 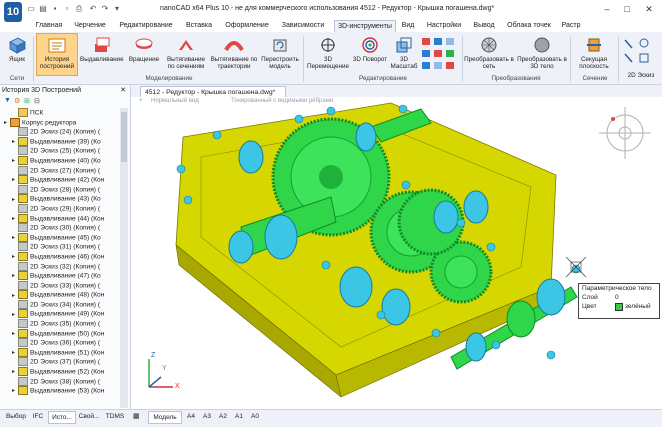 What do you see at coordinates (484, 26) in the screenshot?
I see `tab-output: Вывод` at bounding box center [484, 26].